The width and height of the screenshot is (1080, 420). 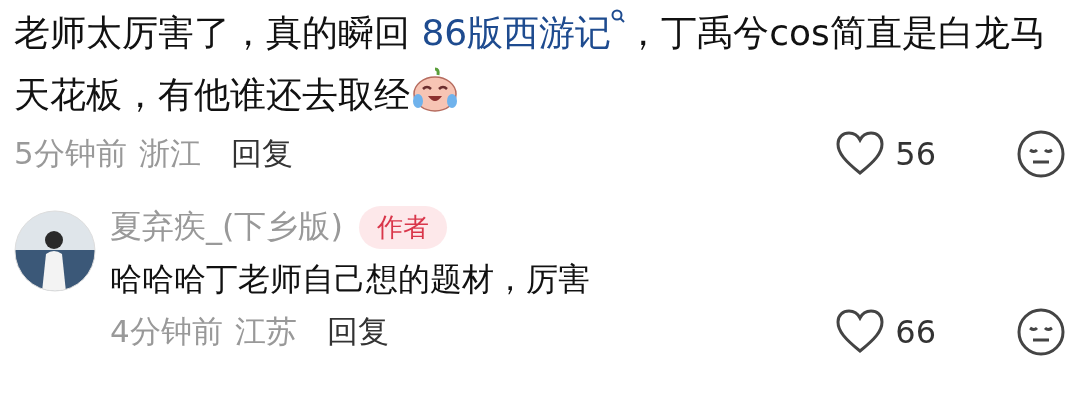 What do you see at coordinates (166, 331) in the screenshot?
I see `comment-time: 4分钟前` at bounding box center [166, 331].